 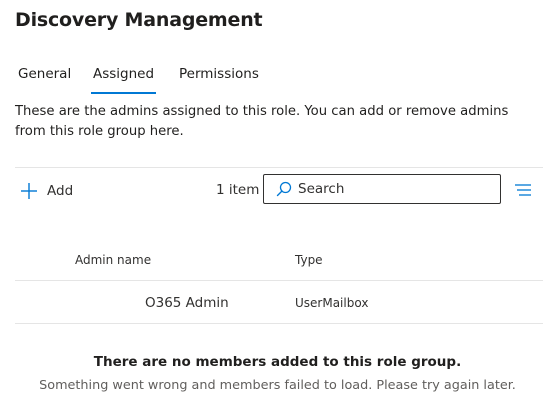 What do you see at coordinates (279, 167) in the screenshot?
I see `toolbar-divider` at bounding box center [279, 167].